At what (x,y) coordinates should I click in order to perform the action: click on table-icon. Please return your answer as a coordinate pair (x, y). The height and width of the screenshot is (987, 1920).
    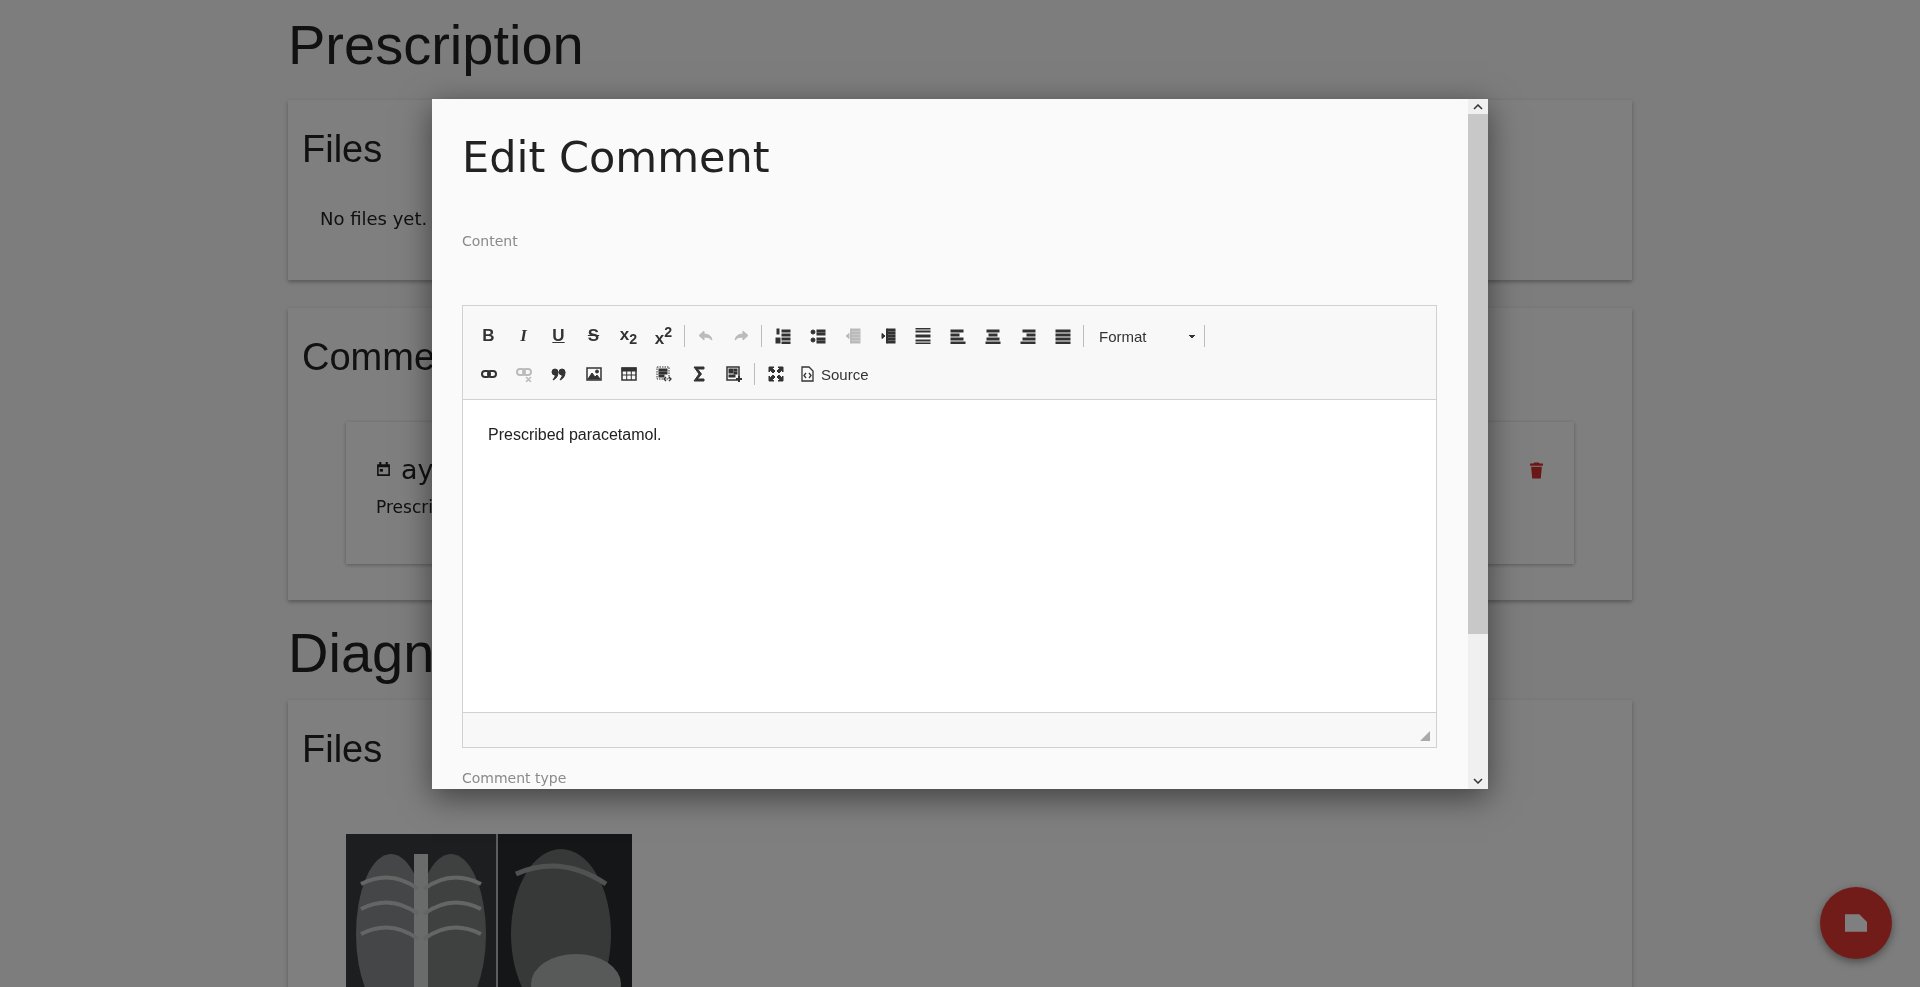
    Looking at the image, I should click on (628, 374).